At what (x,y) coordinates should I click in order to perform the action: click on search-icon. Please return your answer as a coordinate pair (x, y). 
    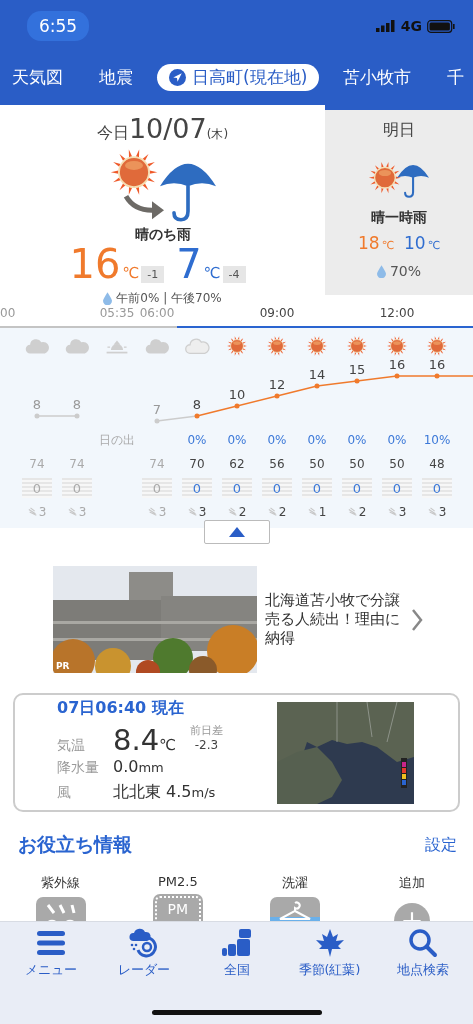
    Looking at the image, I should click on (422, 943).